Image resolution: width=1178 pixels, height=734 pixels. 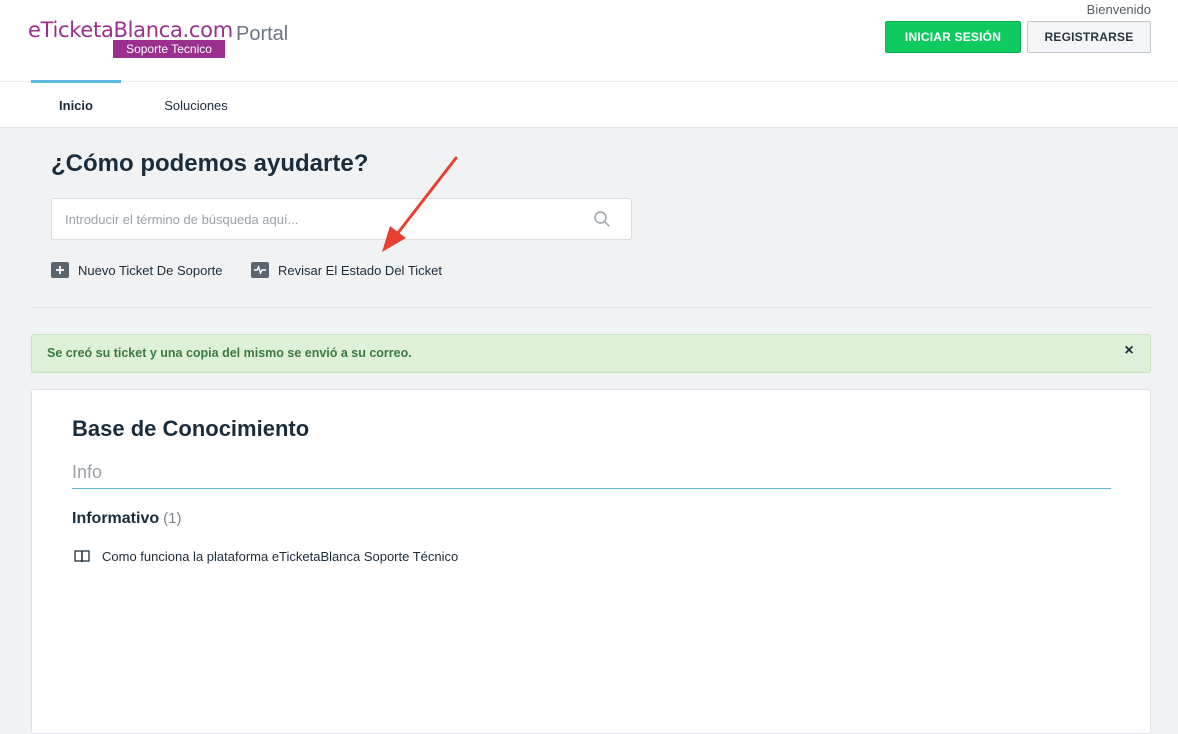 What do you see at coordinates (360, 270) in the screenshot?
I see `check-ticket-status-label: Revisar El Estado Del Ticket` at bounding box center [360, 270].